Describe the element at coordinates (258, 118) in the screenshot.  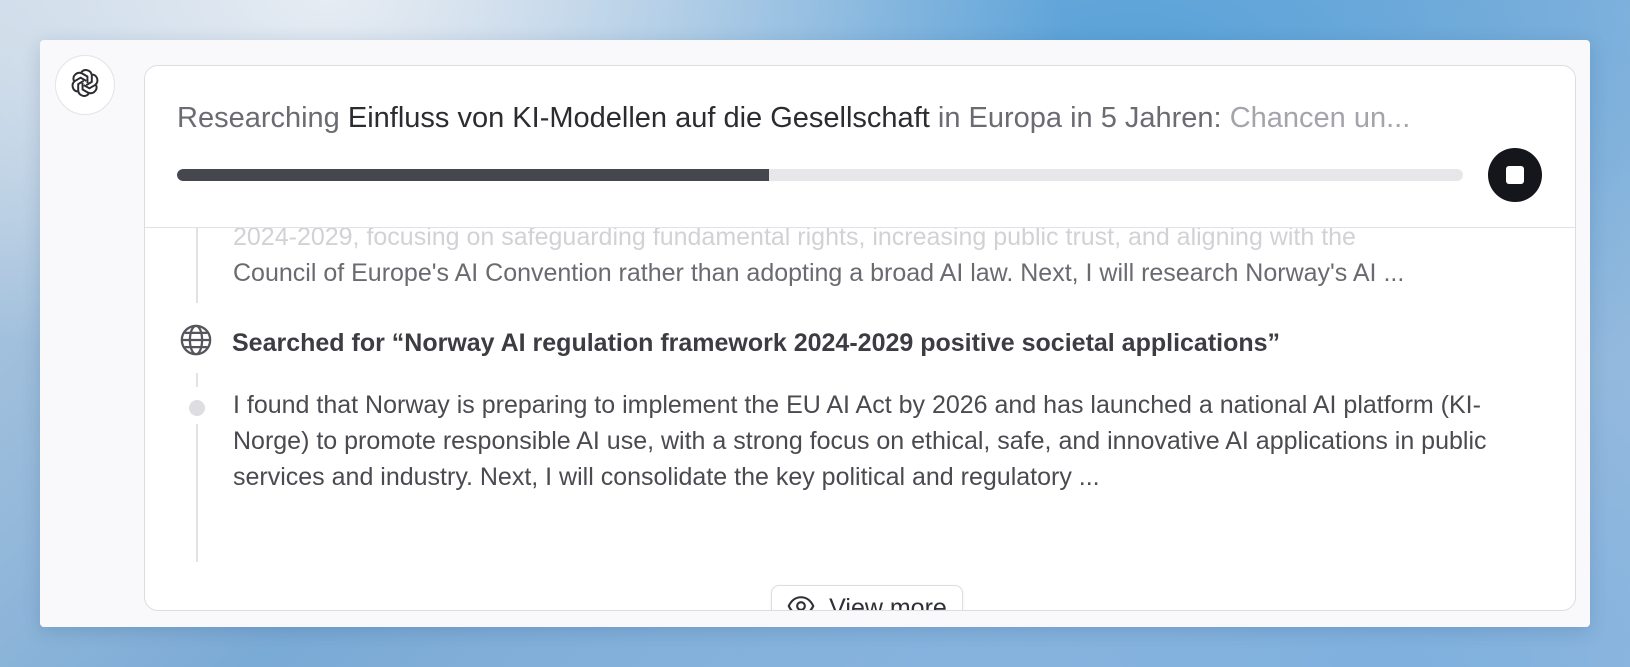
I see `title-prefix: Researching` at that location.